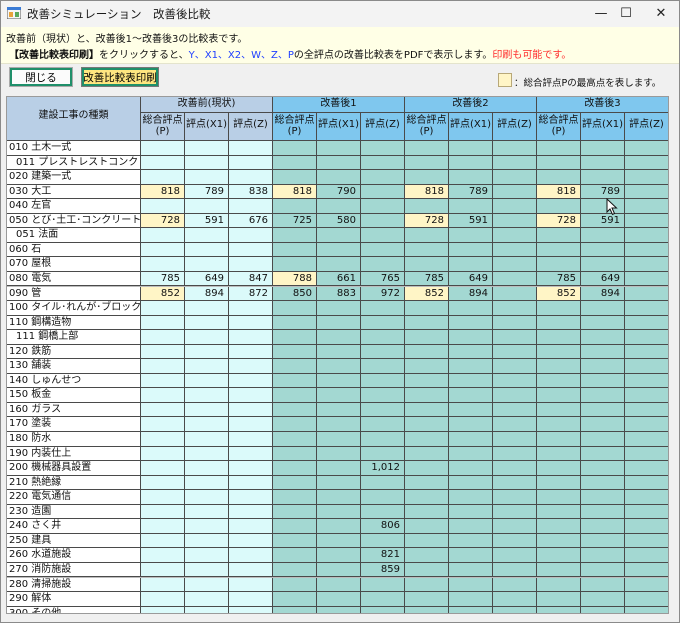  Describe the element at coordinates (383, 294) in the screenshot. I see `table-cell: 972` at that location.